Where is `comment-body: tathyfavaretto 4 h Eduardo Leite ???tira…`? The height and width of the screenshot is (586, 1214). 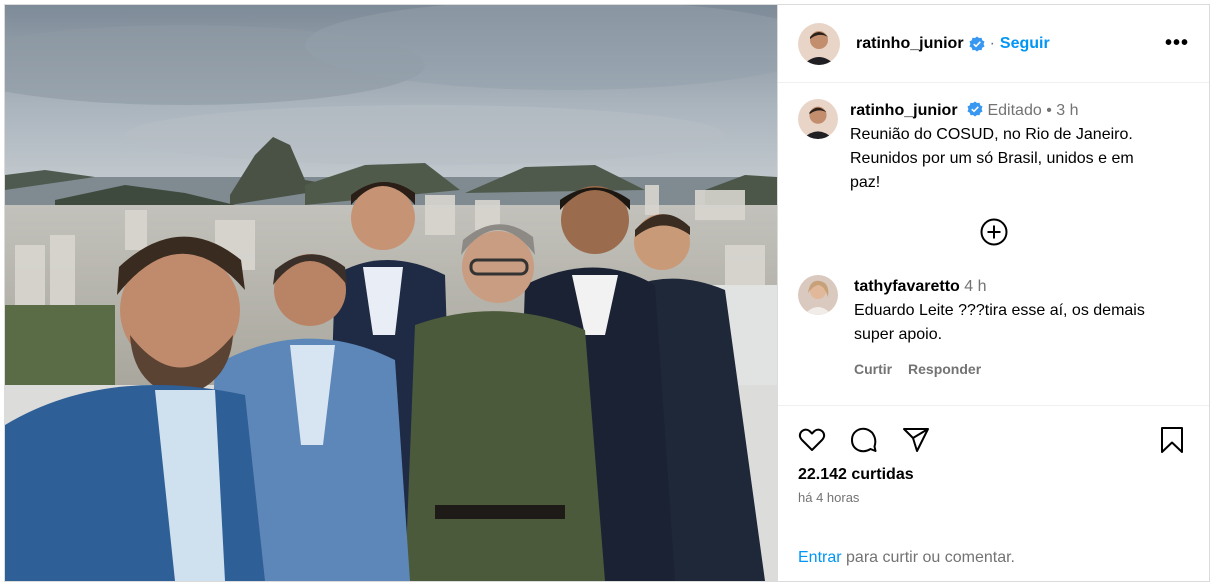
comment-body: tathyfavaretto 4 h Eduardo Leite ???tira… is located at coordinates (999, 328).